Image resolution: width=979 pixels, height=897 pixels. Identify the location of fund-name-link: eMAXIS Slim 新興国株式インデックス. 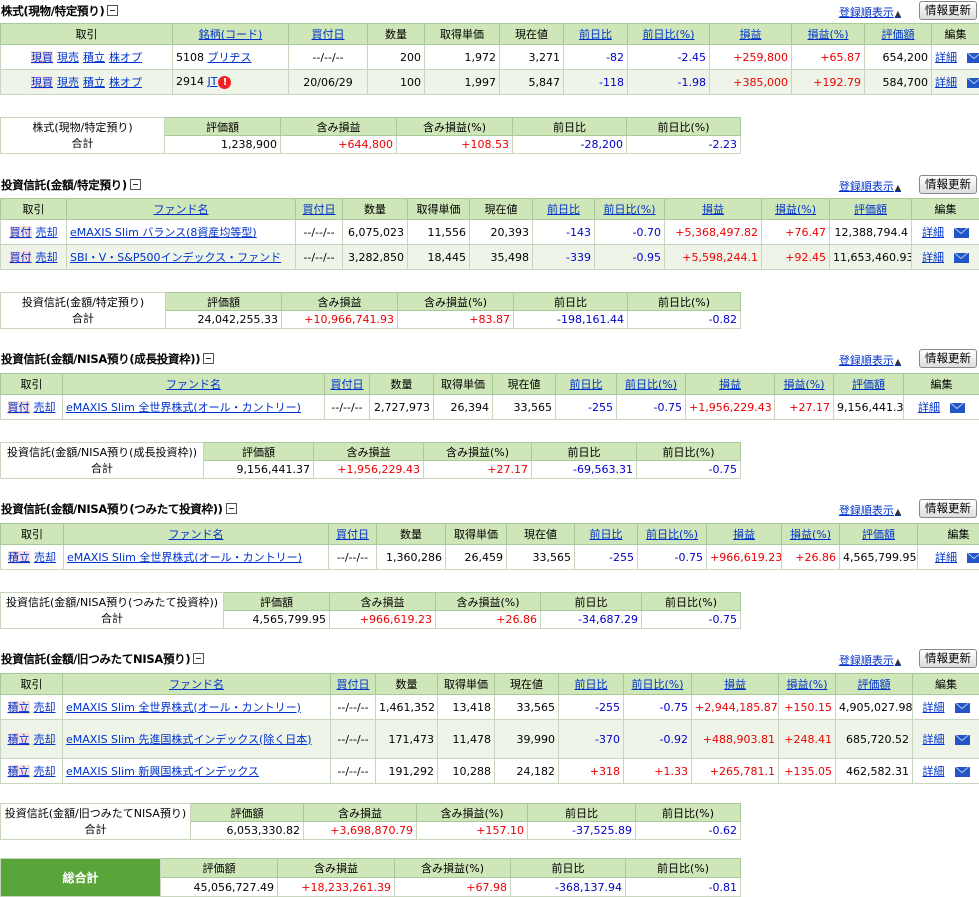
(162, 771).